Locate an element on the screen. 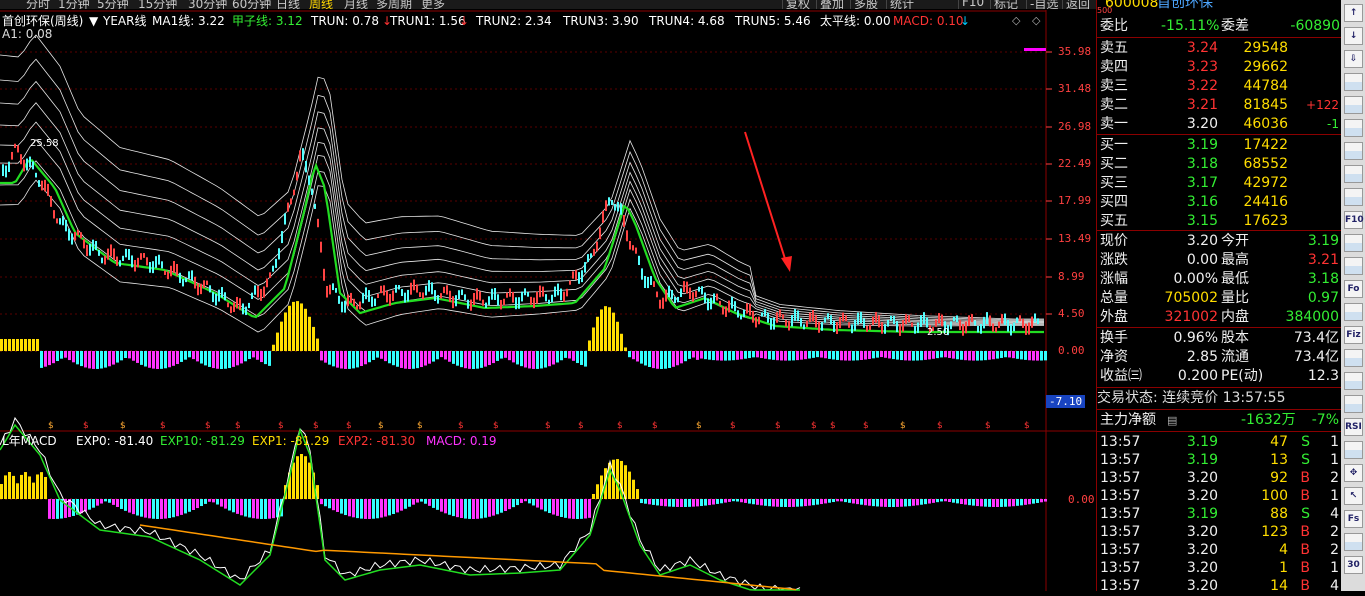 This screenshot has height=596, width=1365. ask-row: 卖四 3.23 29662 is located at coordinates (1219, 67).